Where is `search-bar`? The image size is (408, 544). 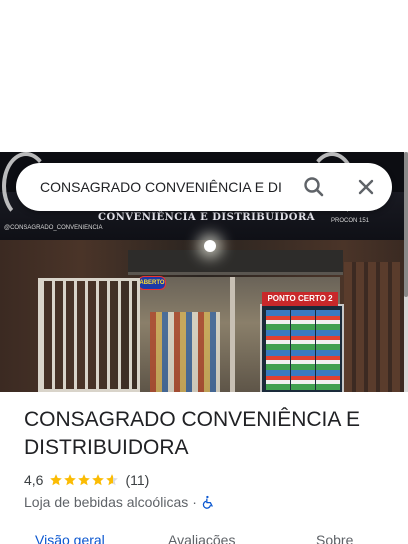 search-bar is located at coordinates (204, 187).